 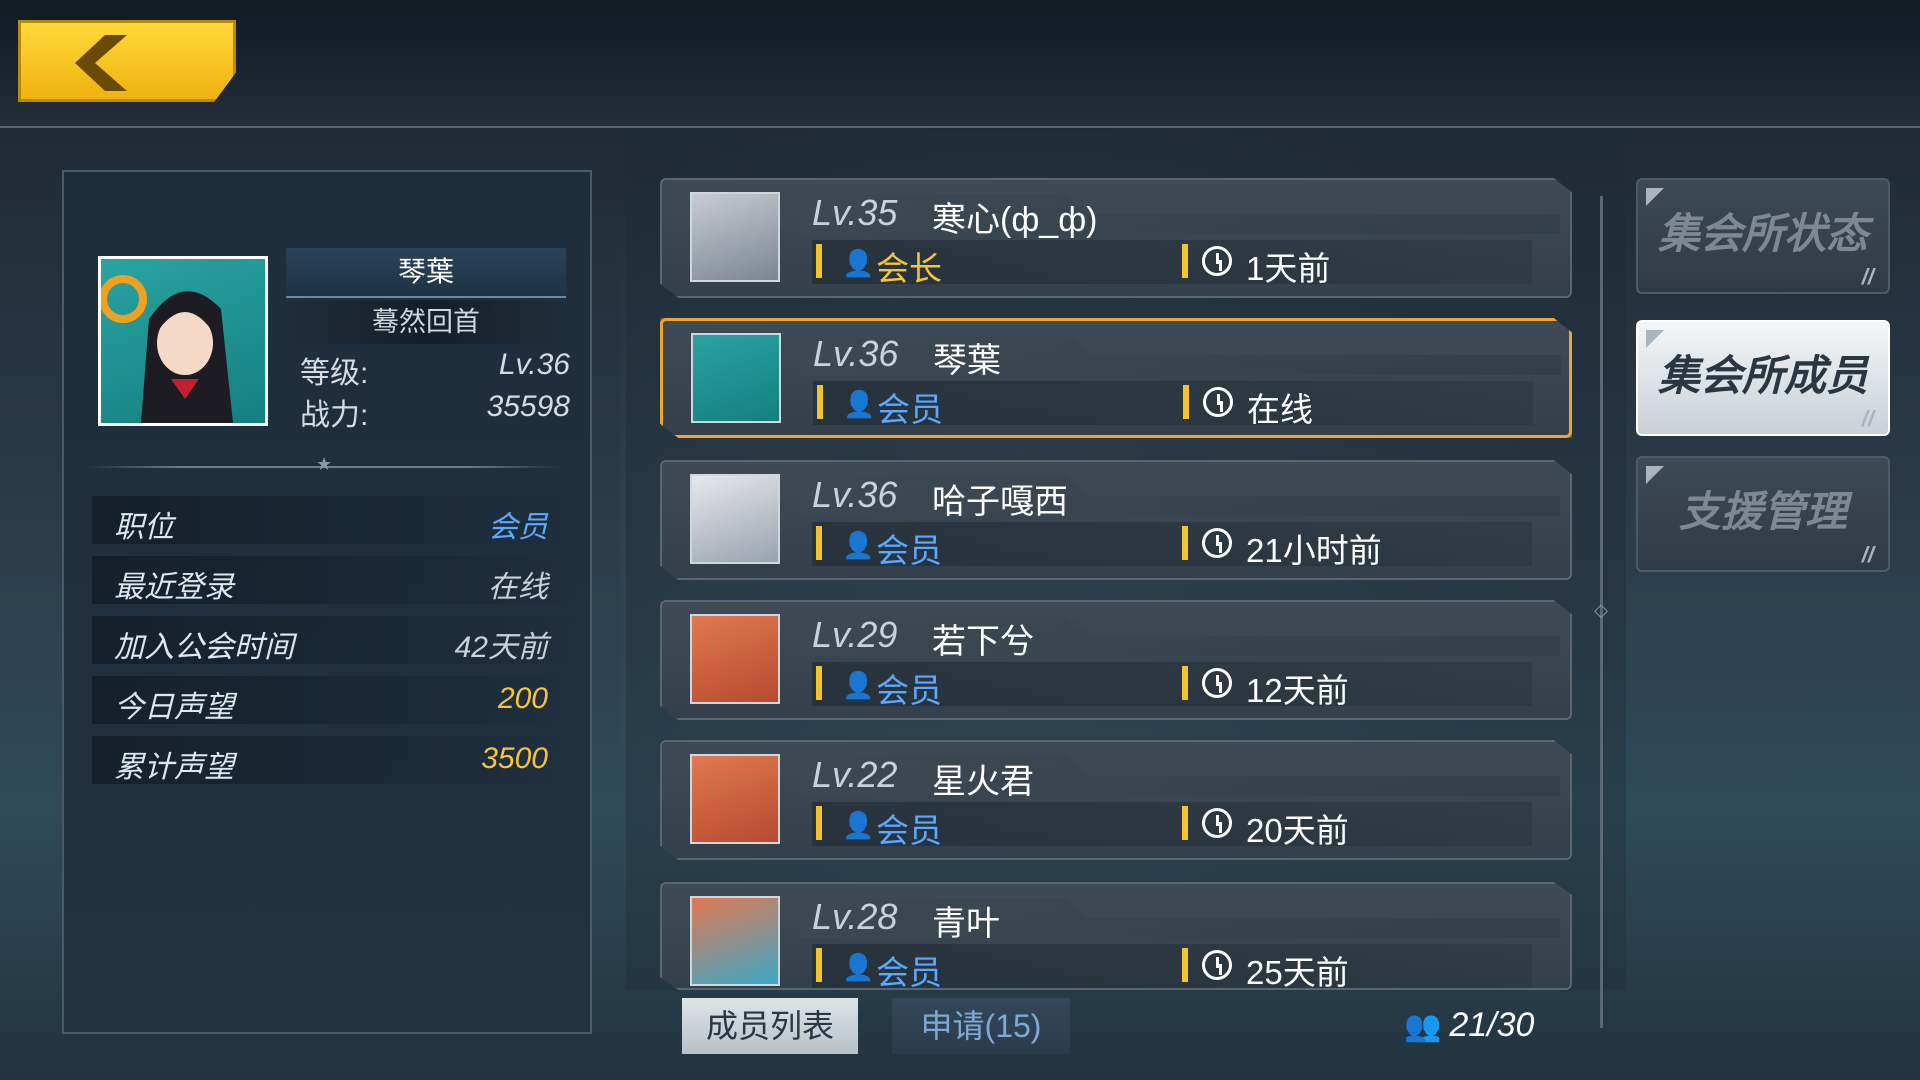 I want to click on top-bar, so click(x=960, y=64).